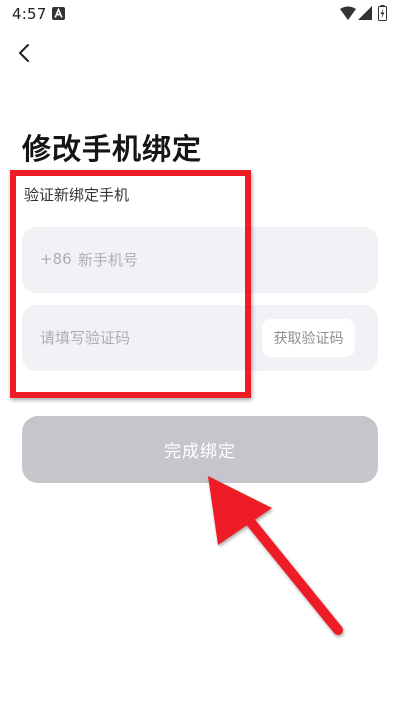  I want to click on status-bar: 4:57, so click(200, 14).